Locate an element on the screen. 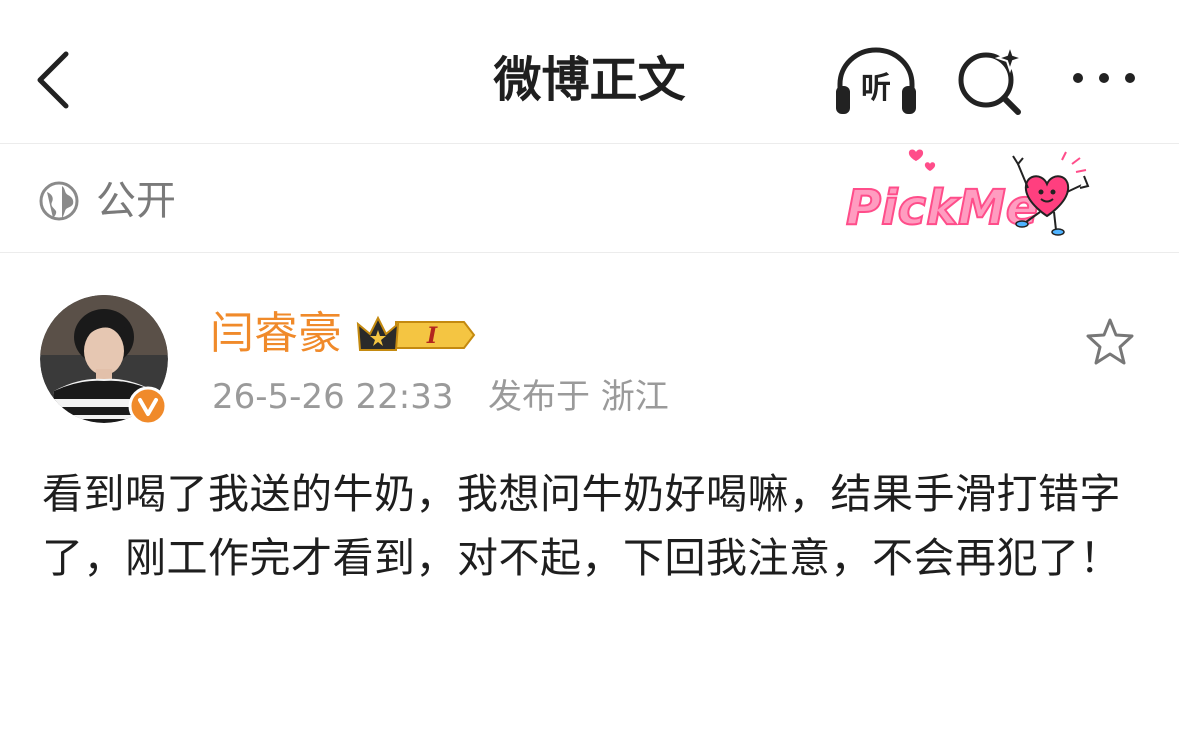 This screenshot has width=1179, height=753. back-button is located at coordinates (58, 80).